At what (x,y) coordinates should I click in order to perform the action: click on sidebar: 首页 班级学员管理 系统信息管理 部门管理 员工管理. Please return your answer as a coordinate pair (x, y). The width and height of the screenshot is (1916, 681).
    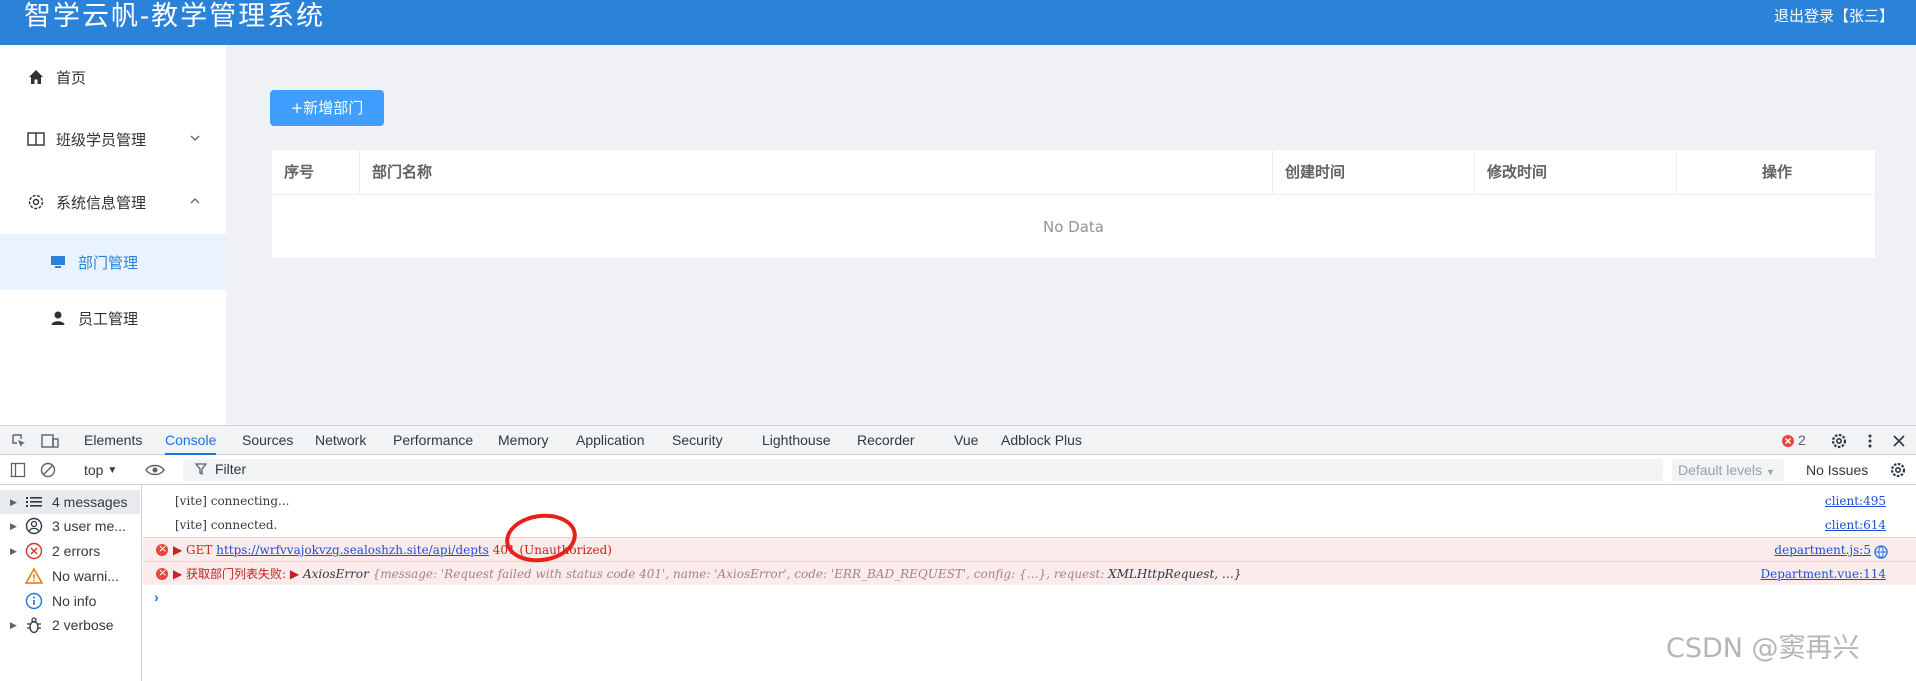
    Looking at the image, I should click on (113, 235).